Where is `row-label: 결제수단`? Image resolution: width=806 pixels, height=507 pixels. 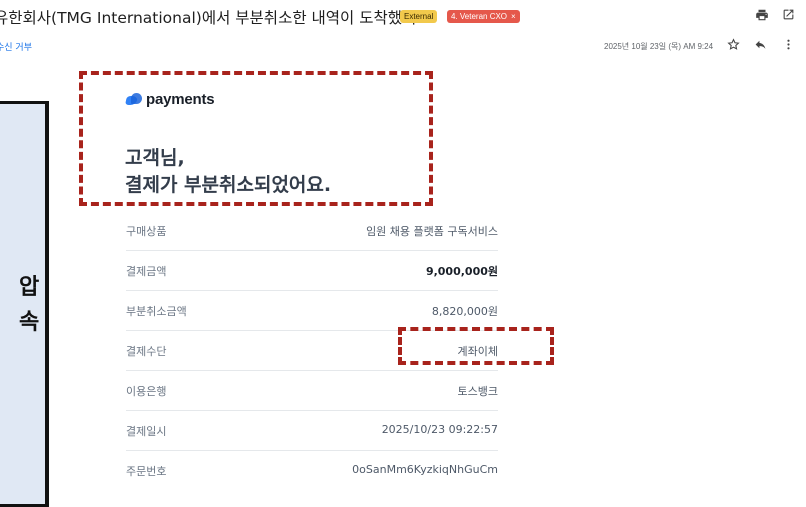 row-label: 결제수단 is located at coordinates (146, 351).